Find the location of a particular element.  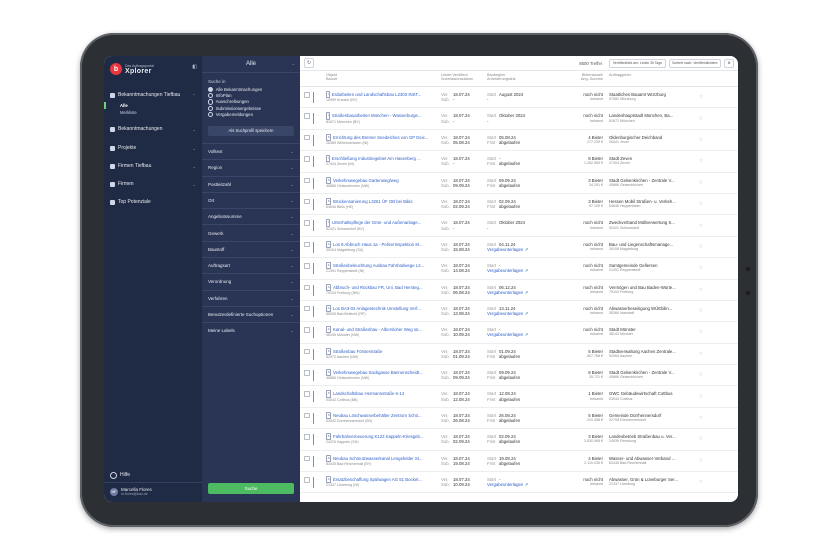

nav-top-potenziale: Top Potenziale is located at coordinates (153, 202).